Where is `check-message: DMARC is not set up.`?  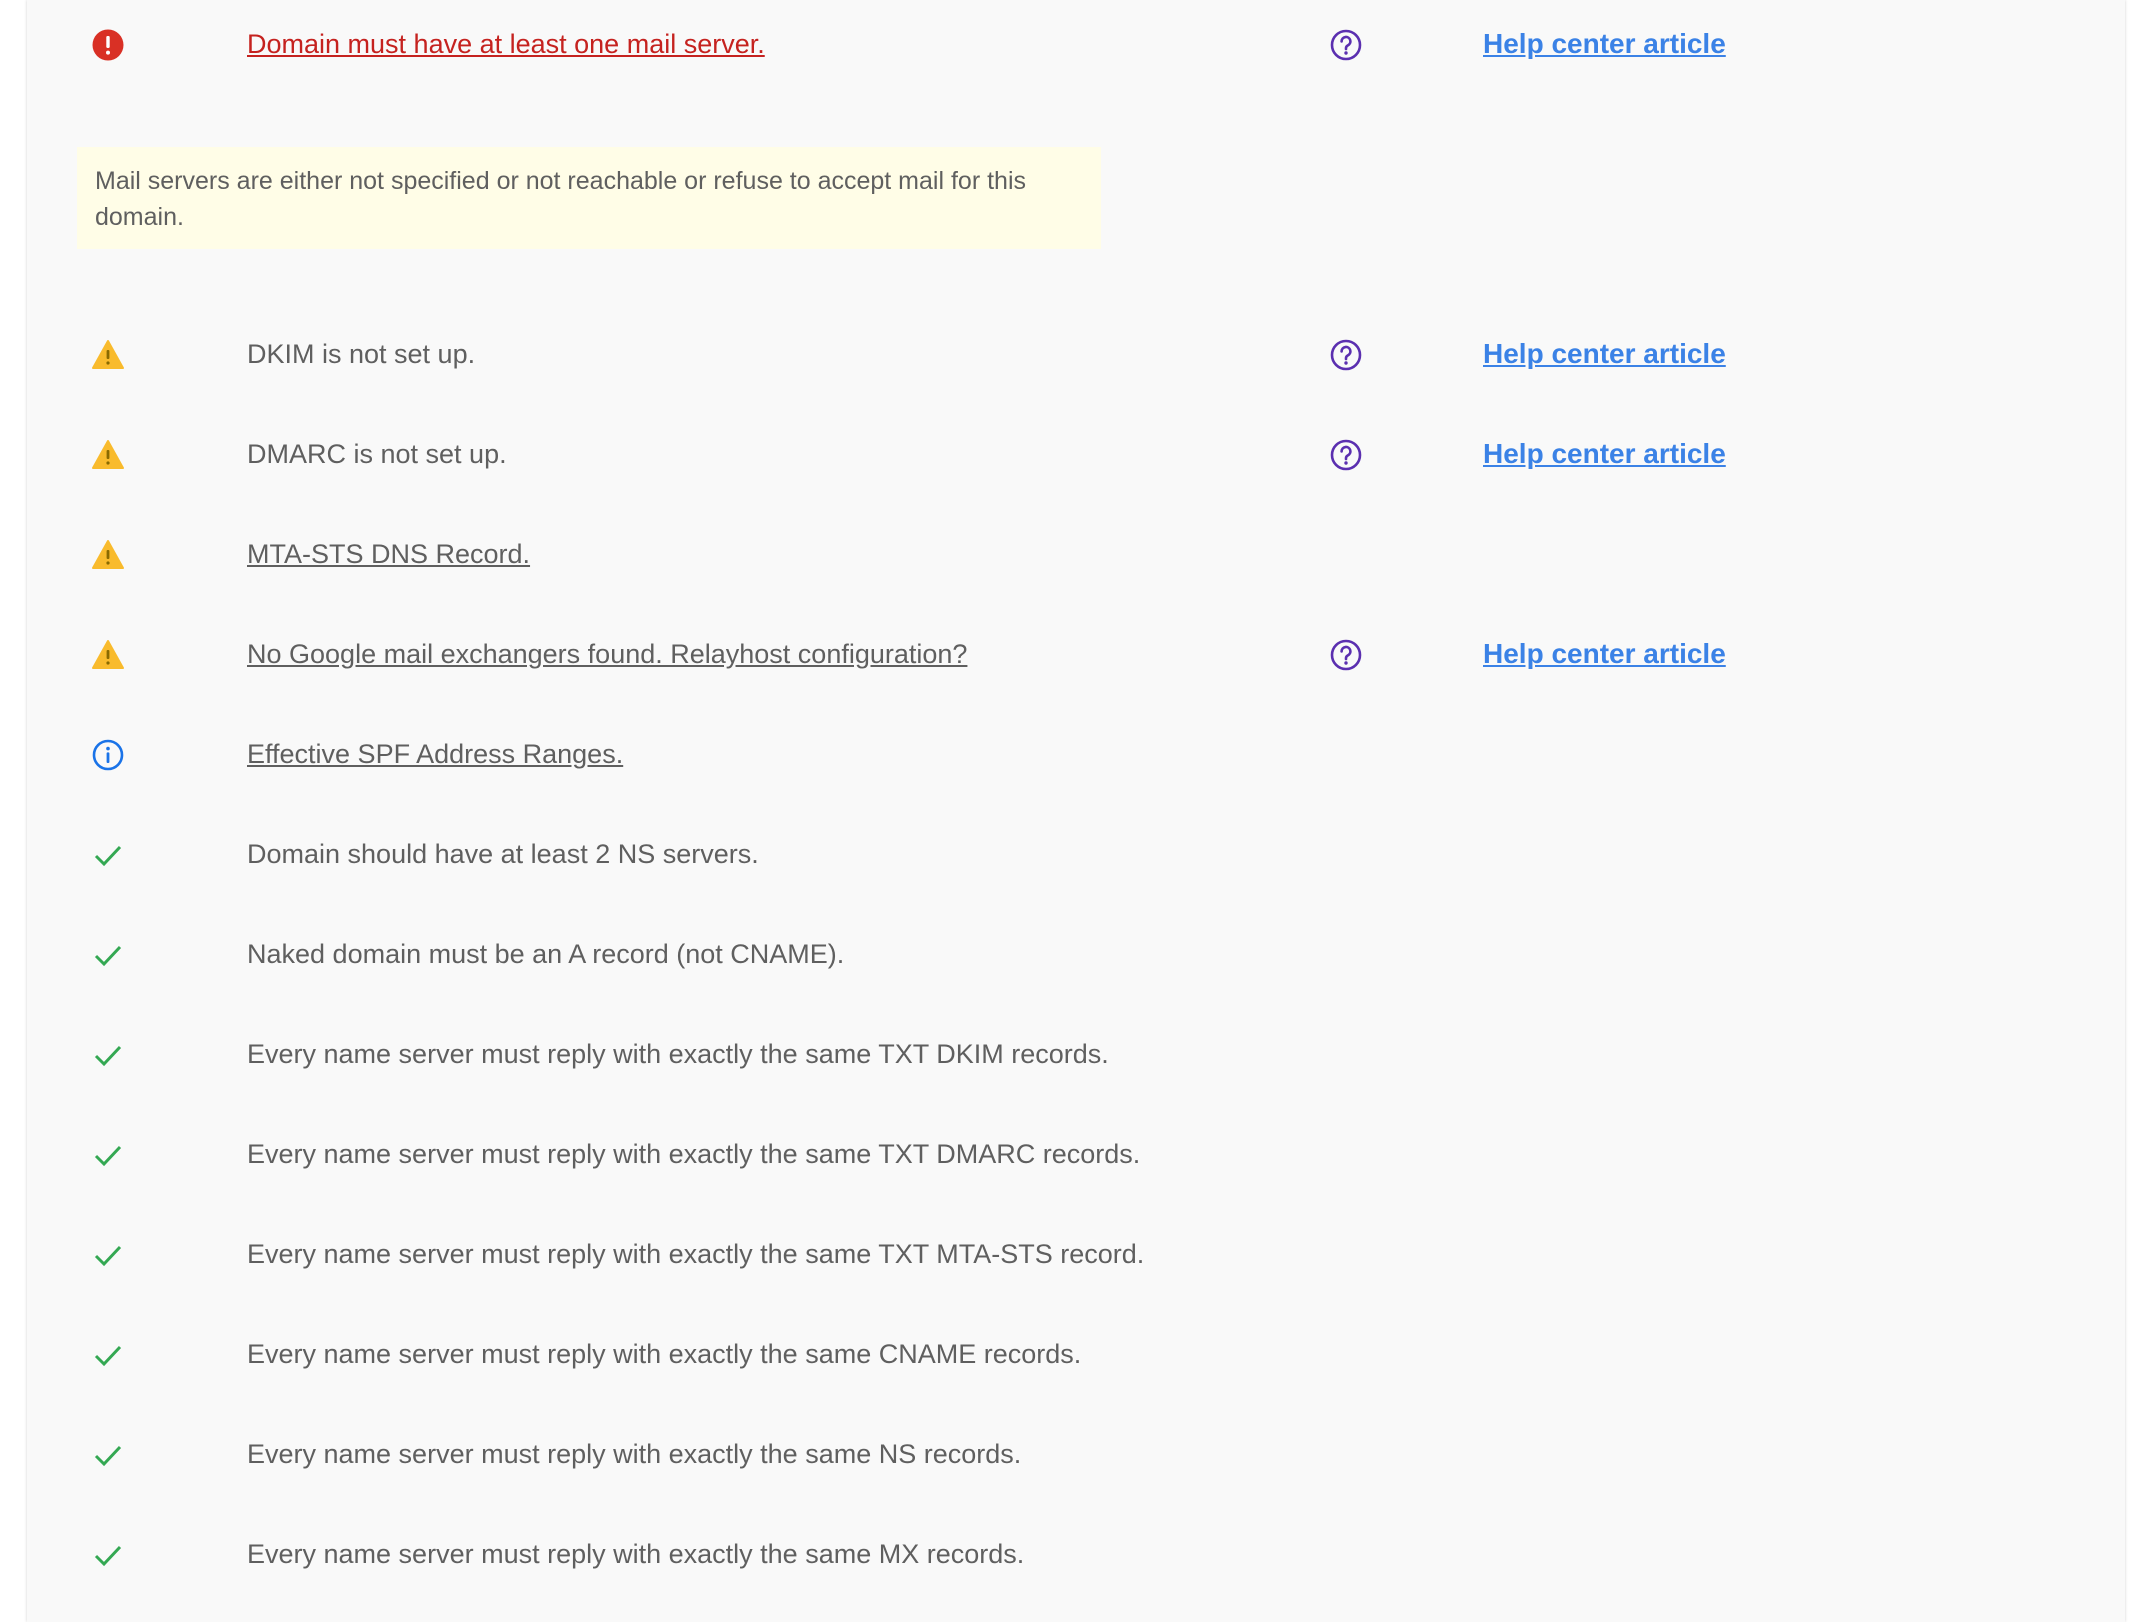
check-message: DMARC is not set up. is located at coordinates (377, 454).